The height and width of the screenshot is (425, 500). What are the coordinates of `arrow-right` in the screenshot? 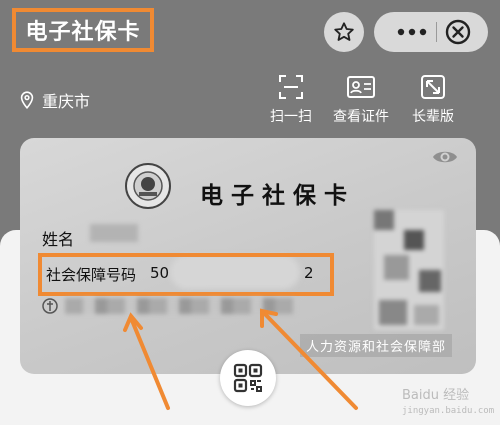 It's located at (309, 360).